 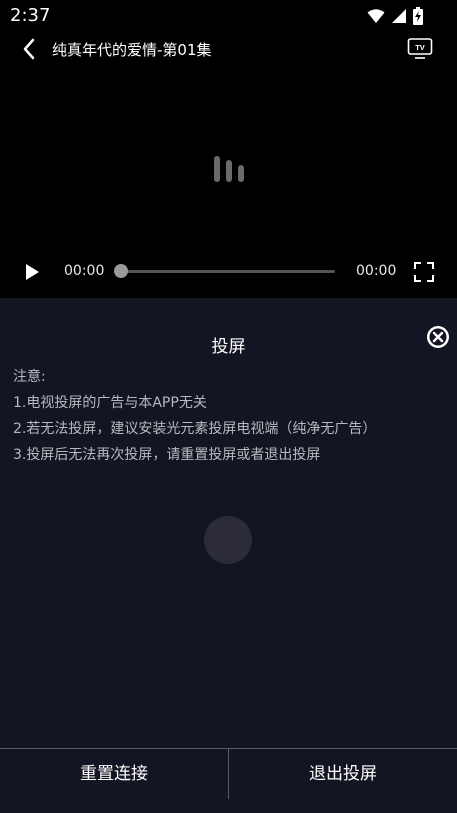 I want to click on signal-icon, so click(x=399, y=16).